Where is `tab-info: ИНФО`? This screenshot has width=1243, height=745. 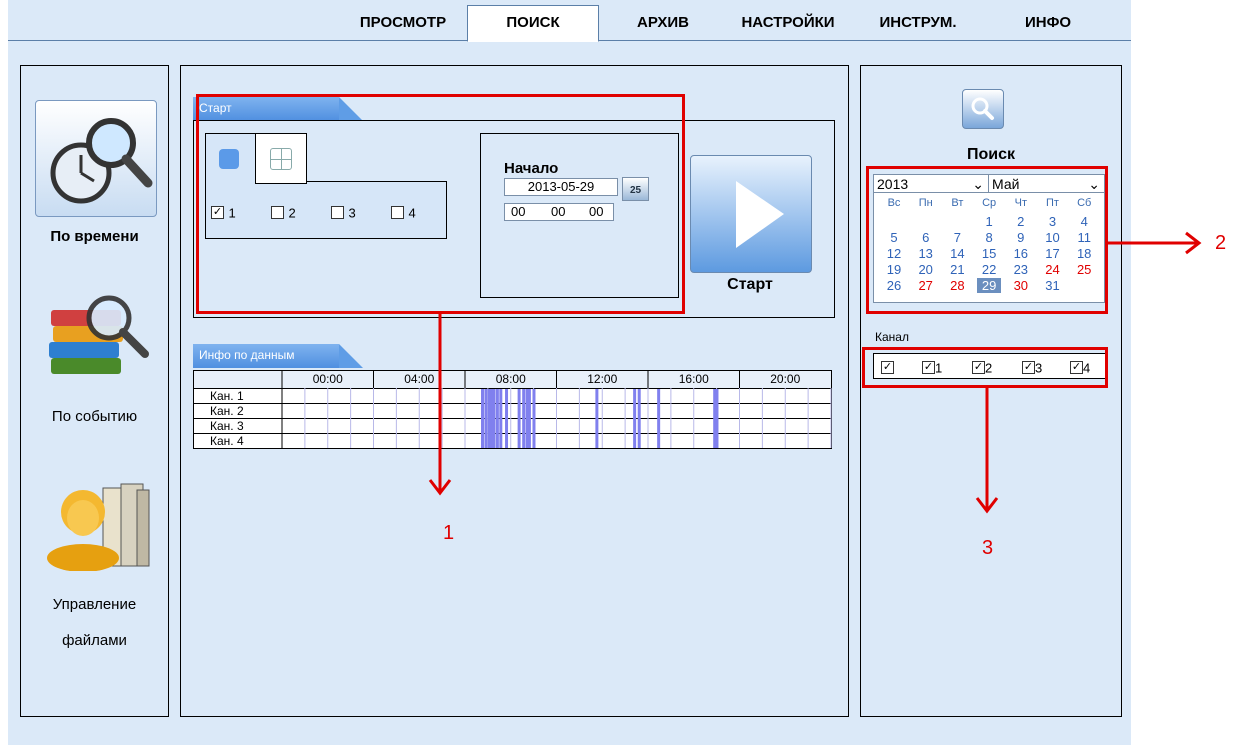
tab-info: ИНФО is located at coordinates (1048, 23).